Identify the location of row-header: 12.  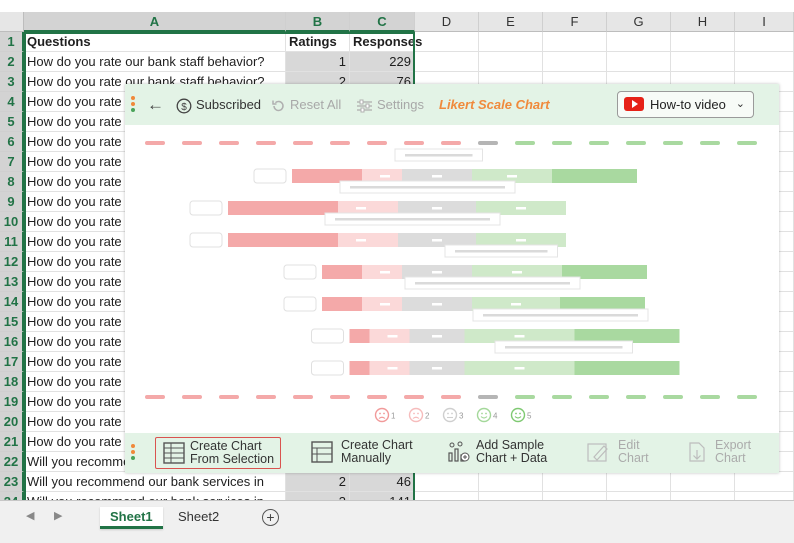
(12, 262).